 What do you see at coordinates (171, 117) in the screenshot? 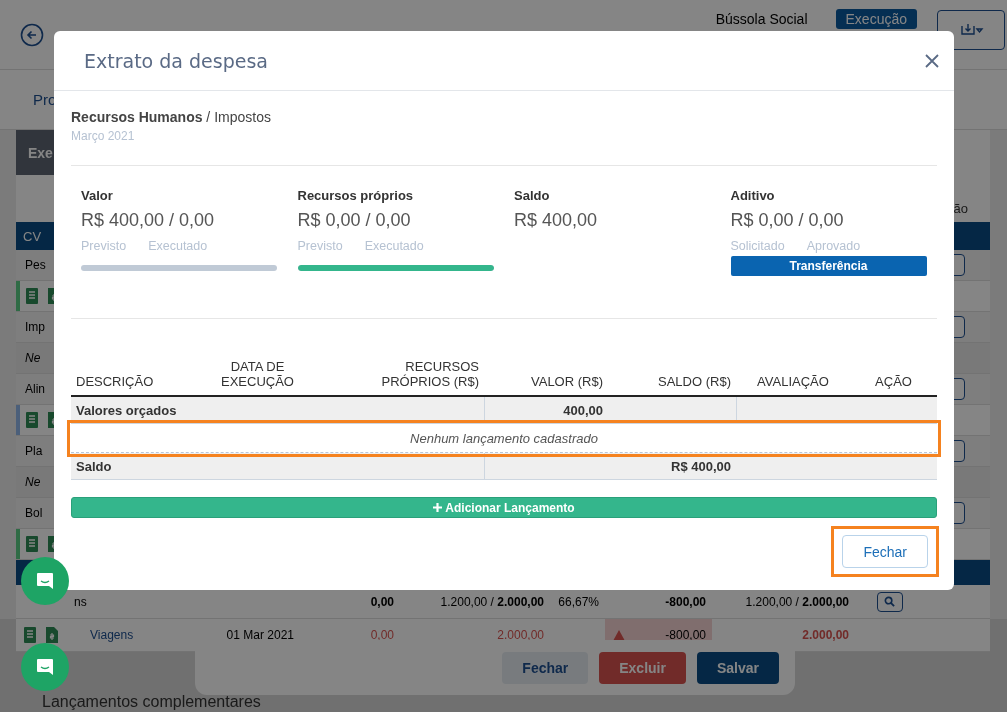
I see `category-title: Recursos Humanos / Impostos` at bounding box center [171, 117].